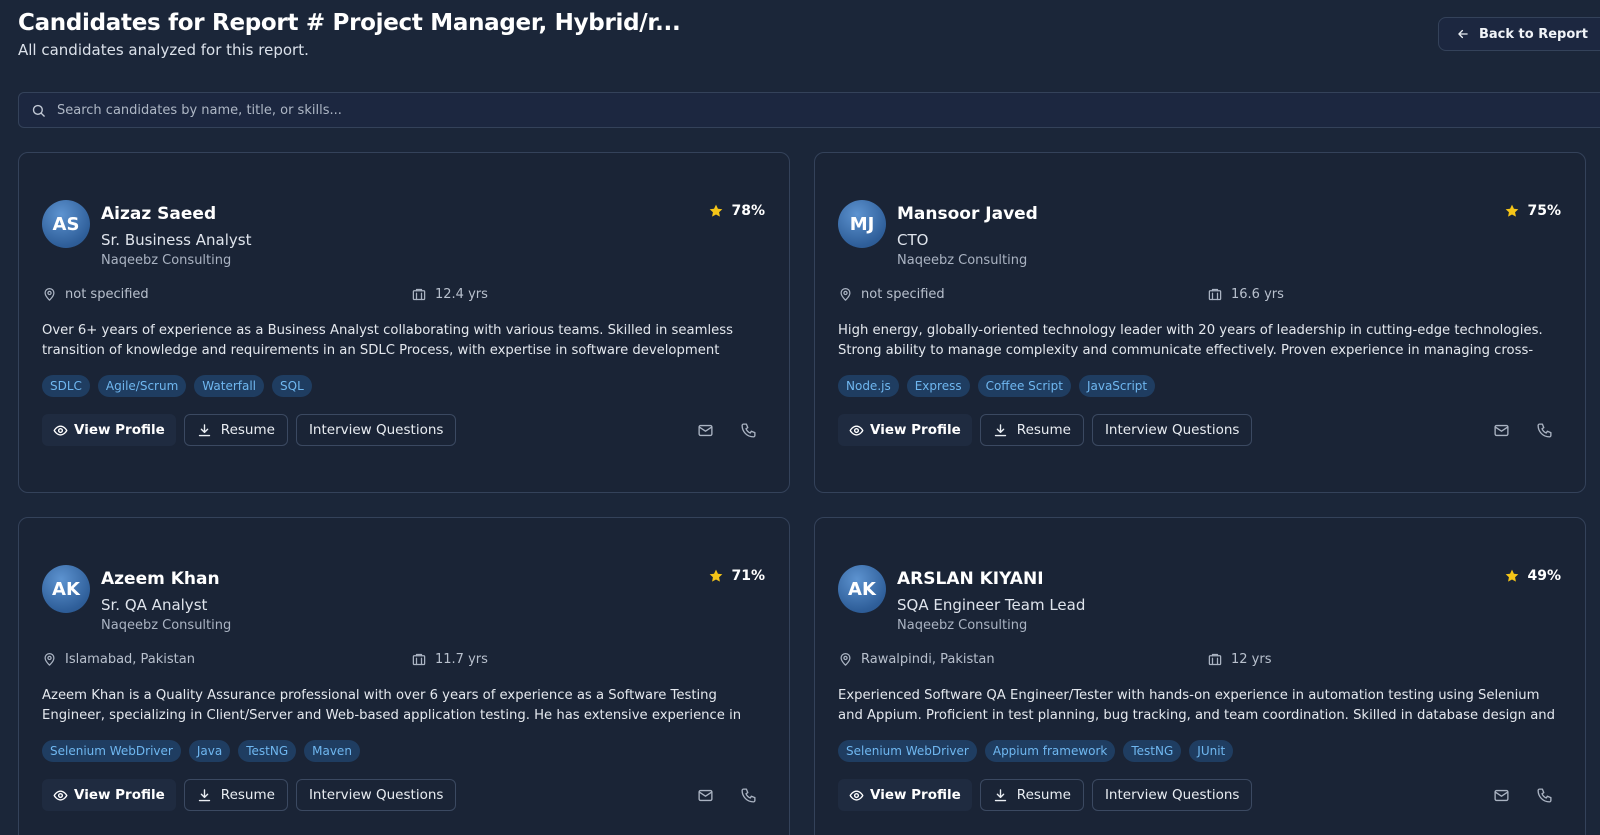 This screenshot has height=835, width=1600. I want to click on skill-tag: Selenium WebDriver, so click(111, 751).